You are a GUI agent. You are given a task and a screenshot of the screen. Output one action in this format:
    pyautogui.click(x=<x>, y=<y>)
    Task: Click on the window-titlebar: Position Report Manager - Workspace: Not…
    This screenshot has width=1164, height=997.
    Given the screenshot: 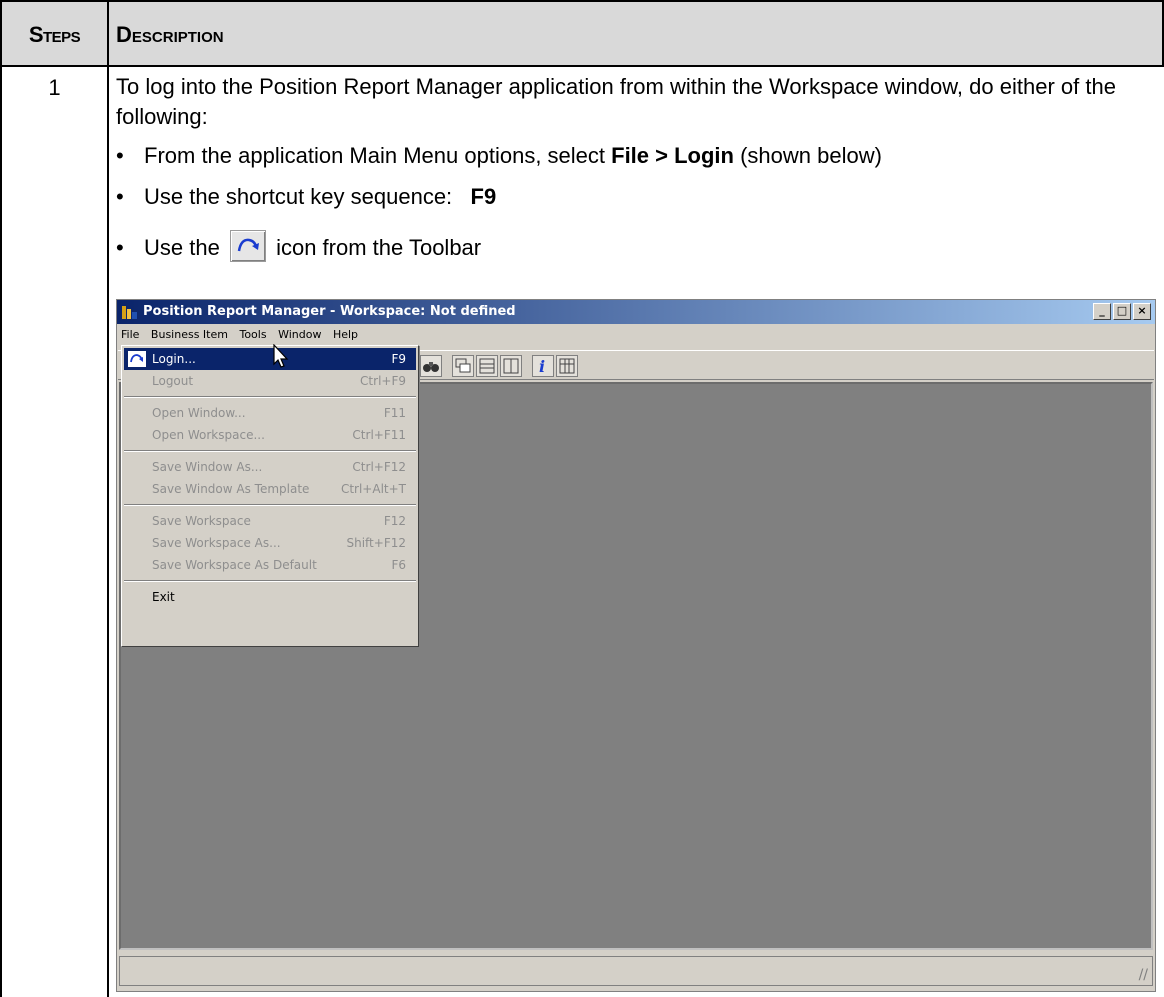 What is the action you would take?
    pyautogui.click(x=636, y=312)
    